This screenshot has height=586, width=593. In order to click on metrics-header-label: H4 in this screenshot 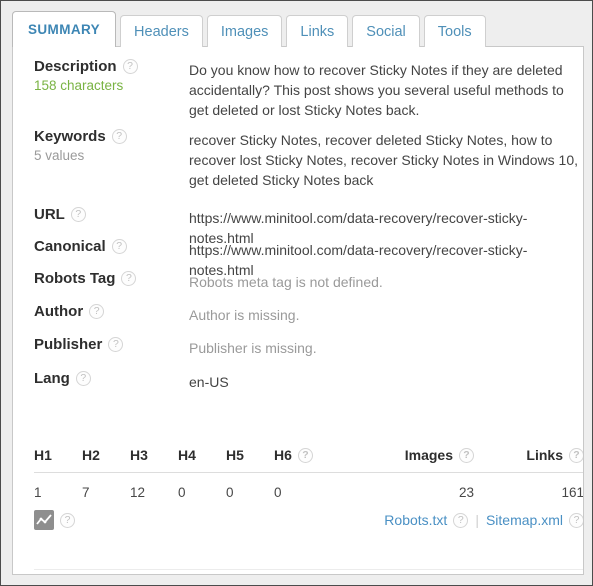, I will do `click(187, 455)`.